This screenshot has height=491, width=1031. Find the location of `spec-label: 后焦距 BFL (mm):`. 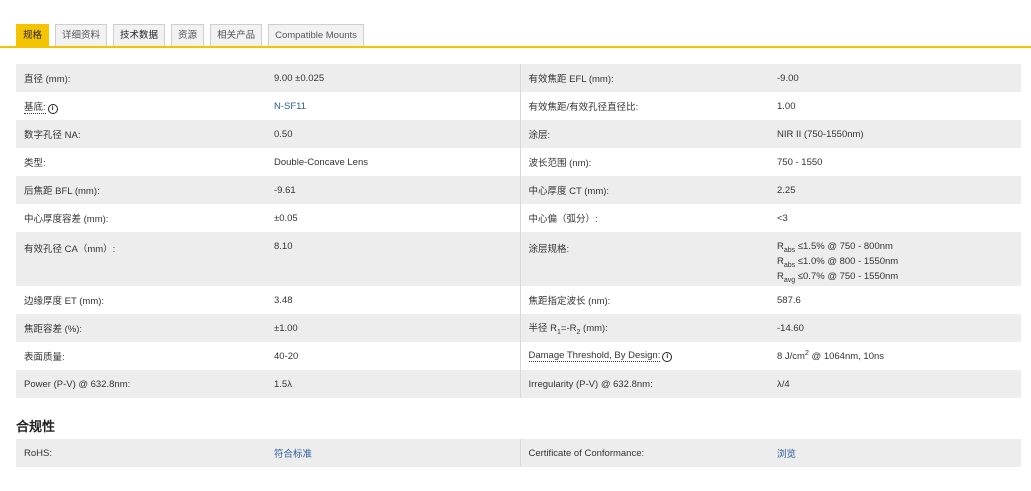

spec-label: 后焦距 BFL (mm): is located at coordinates (141, 190).